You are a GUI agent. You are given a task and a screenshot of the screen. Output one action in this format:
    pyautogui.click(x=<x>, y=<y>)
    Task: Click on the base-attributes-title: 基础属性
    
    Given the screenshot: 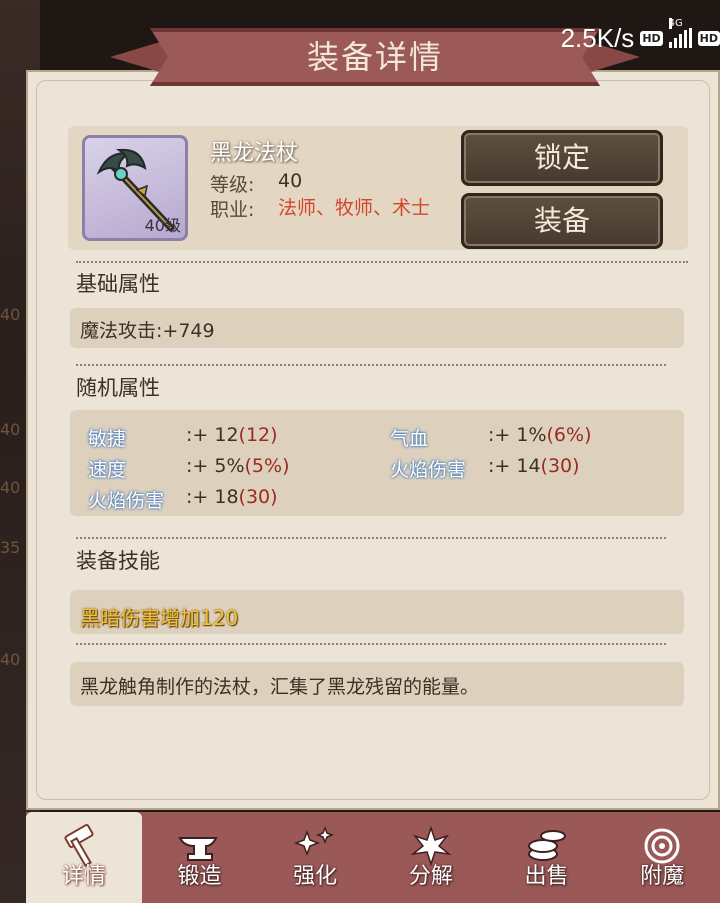 What is the action you would take?
    pyautogui.click(x=118, y=284)
    